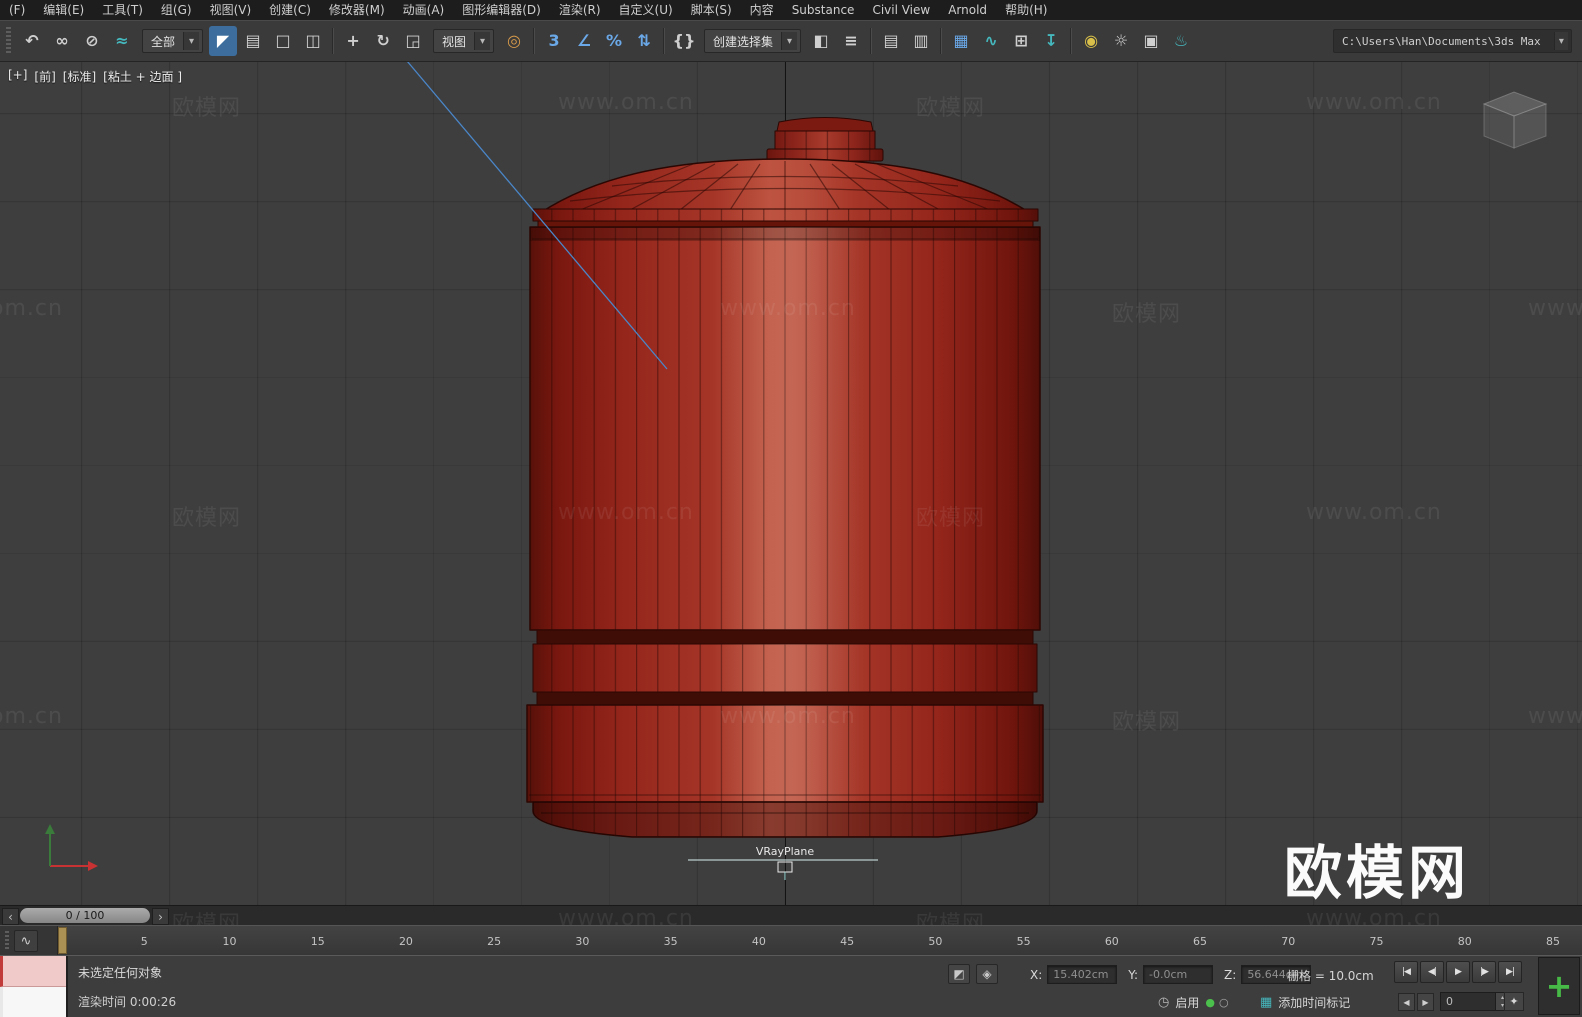  I want to click on schematic-view-icon: ⊞, so click(1021, 41).